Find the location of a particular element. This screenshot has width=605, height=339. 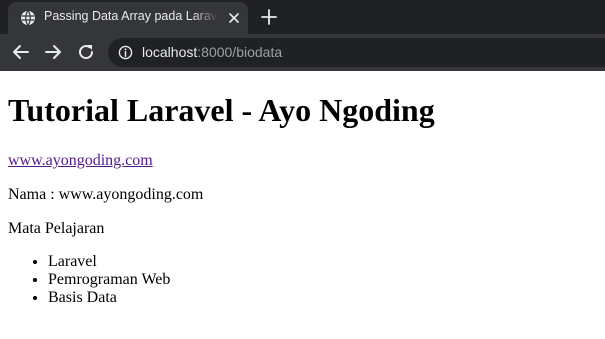

mata-pelajaran-list: Laravel Pemrograman Web Basis Data is located at coordinates (89, 280).